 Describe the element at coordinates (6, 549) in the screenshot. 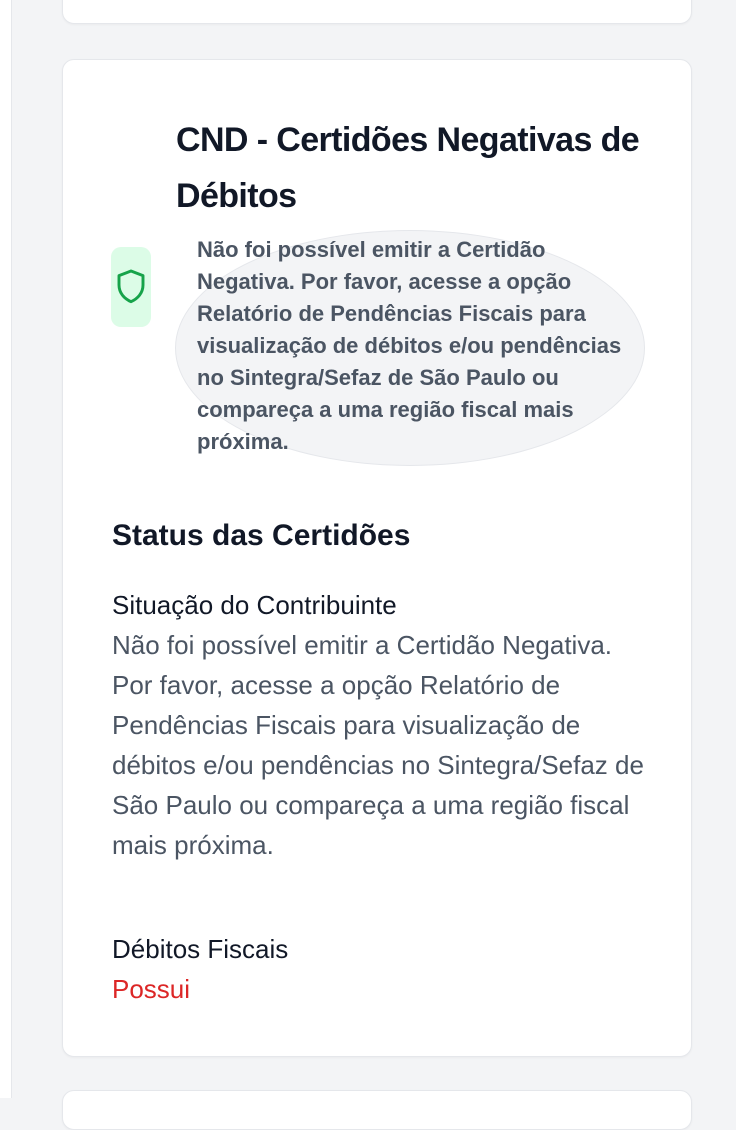

I see `left-rail` at that location.